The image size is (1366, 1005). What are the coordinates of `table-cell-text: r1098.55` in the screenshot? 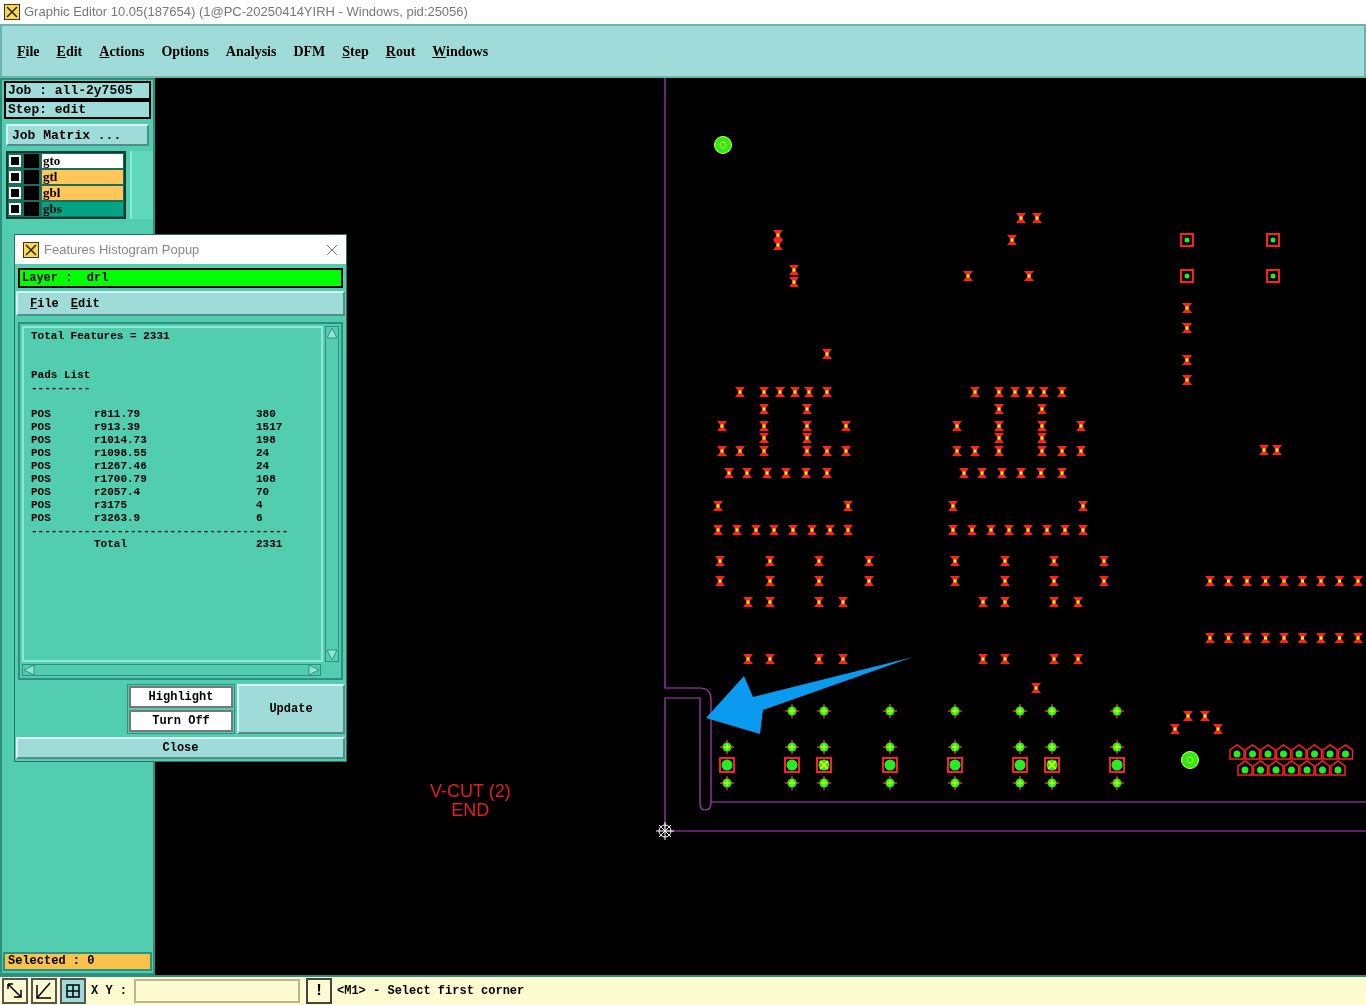 It's located at (121, 453).